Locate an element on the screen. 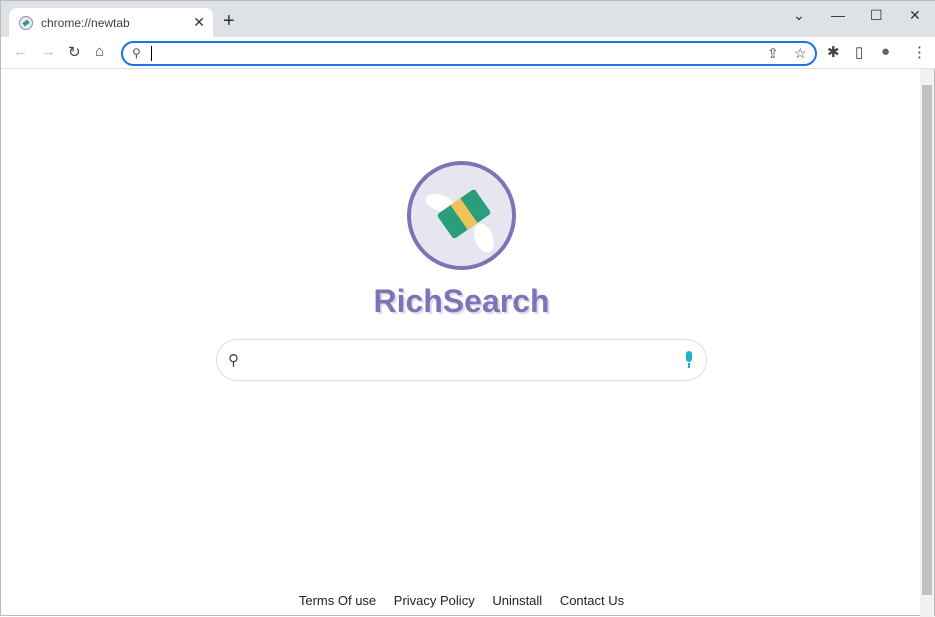  tab-close-icon: ✕ is located at coordinates (199, 22).